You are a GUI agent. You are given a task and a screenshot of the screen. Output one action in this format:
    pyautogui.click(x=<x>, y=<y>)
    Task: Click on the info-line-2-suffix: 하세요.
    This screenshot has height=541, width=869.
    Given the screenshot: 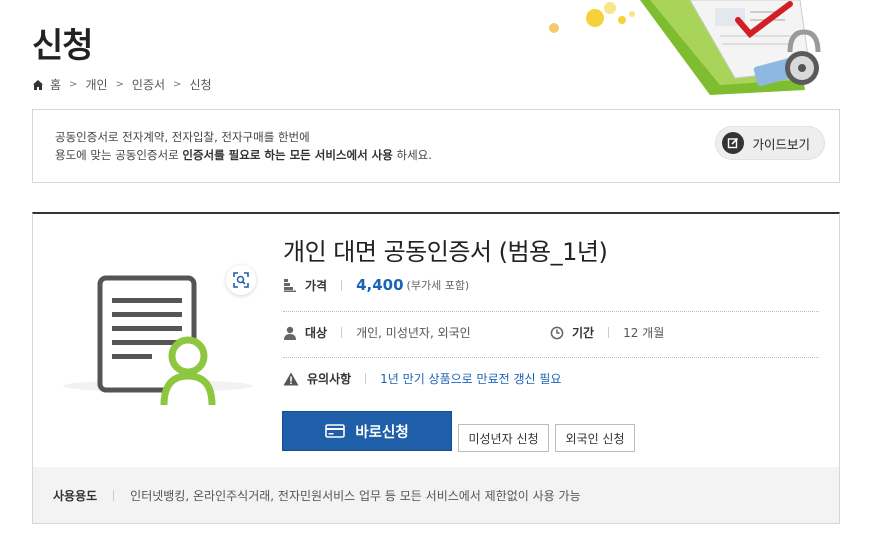 What is the action you would take?
    pyautogui.click(x=412, y=155)
    